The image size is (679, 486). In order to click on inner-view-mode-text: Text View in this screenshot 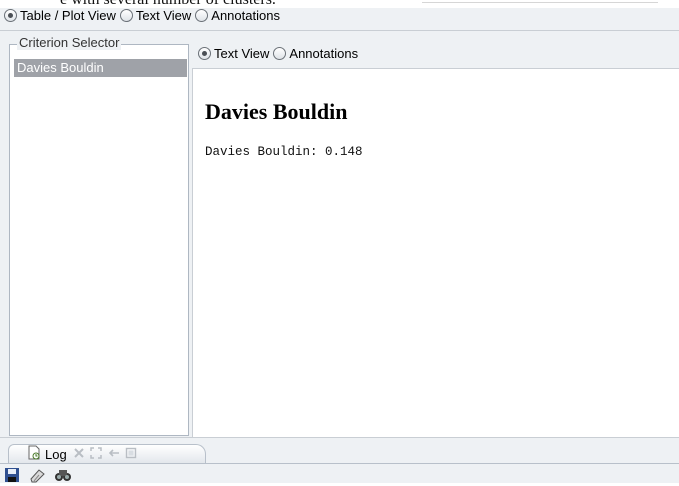, I will do `click(233, 53)`.